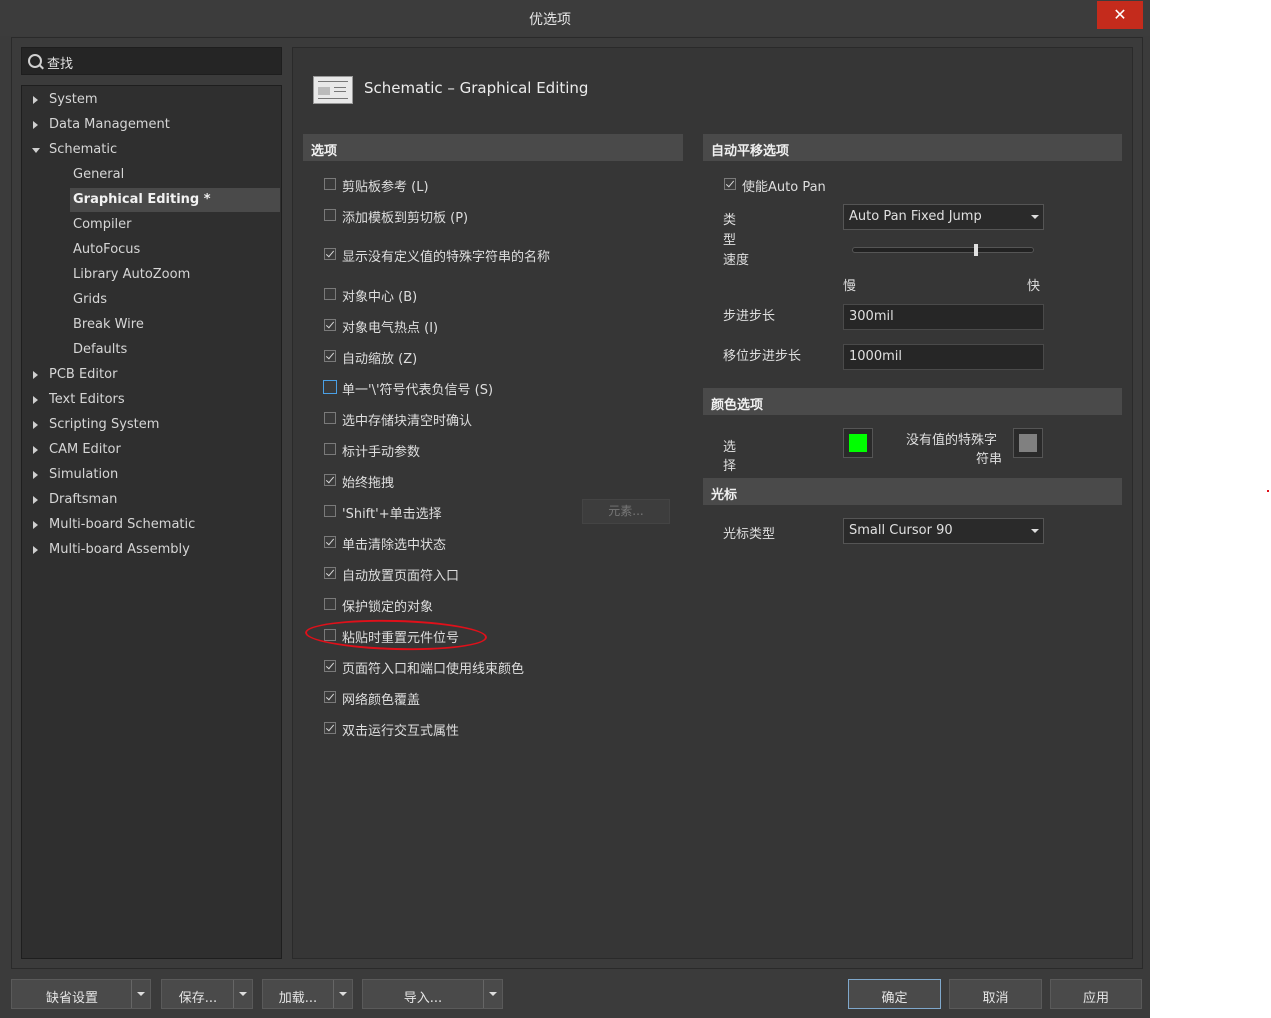  I want to click on tree-item-autofocus: AutoFocus, so click(151, 250).